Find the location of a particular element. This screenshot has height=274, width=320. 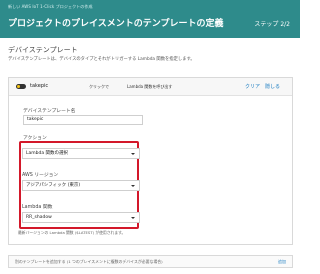

step-indicator: ステップ 2/2 is located at coordinates (272, 24).